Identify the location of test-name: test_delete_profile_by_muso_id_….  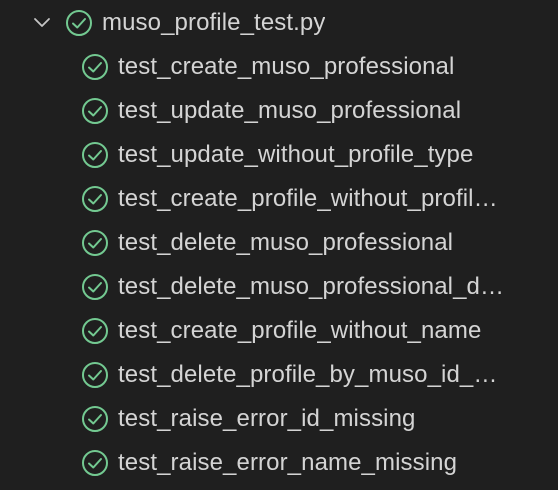
(308, 374).